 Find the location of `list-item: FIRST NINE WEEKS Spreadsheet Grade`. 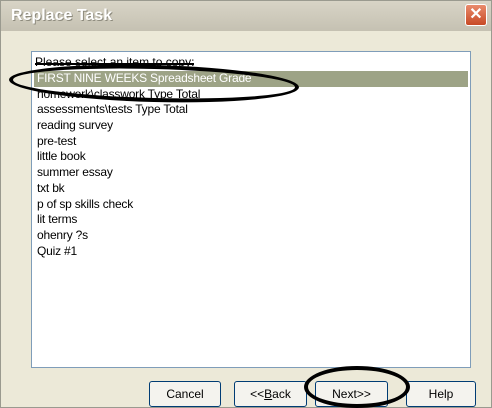

list-item: FIRST NINE WEEKS Spreadsheet Grade is located at coordinates (251, 79).